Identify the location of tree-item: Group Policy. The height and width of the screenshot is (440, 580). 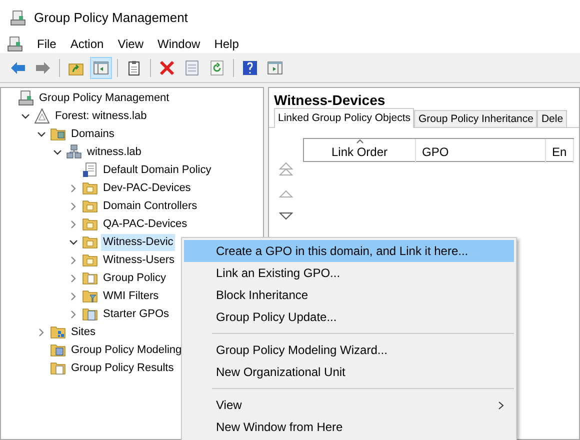
(134, 278).